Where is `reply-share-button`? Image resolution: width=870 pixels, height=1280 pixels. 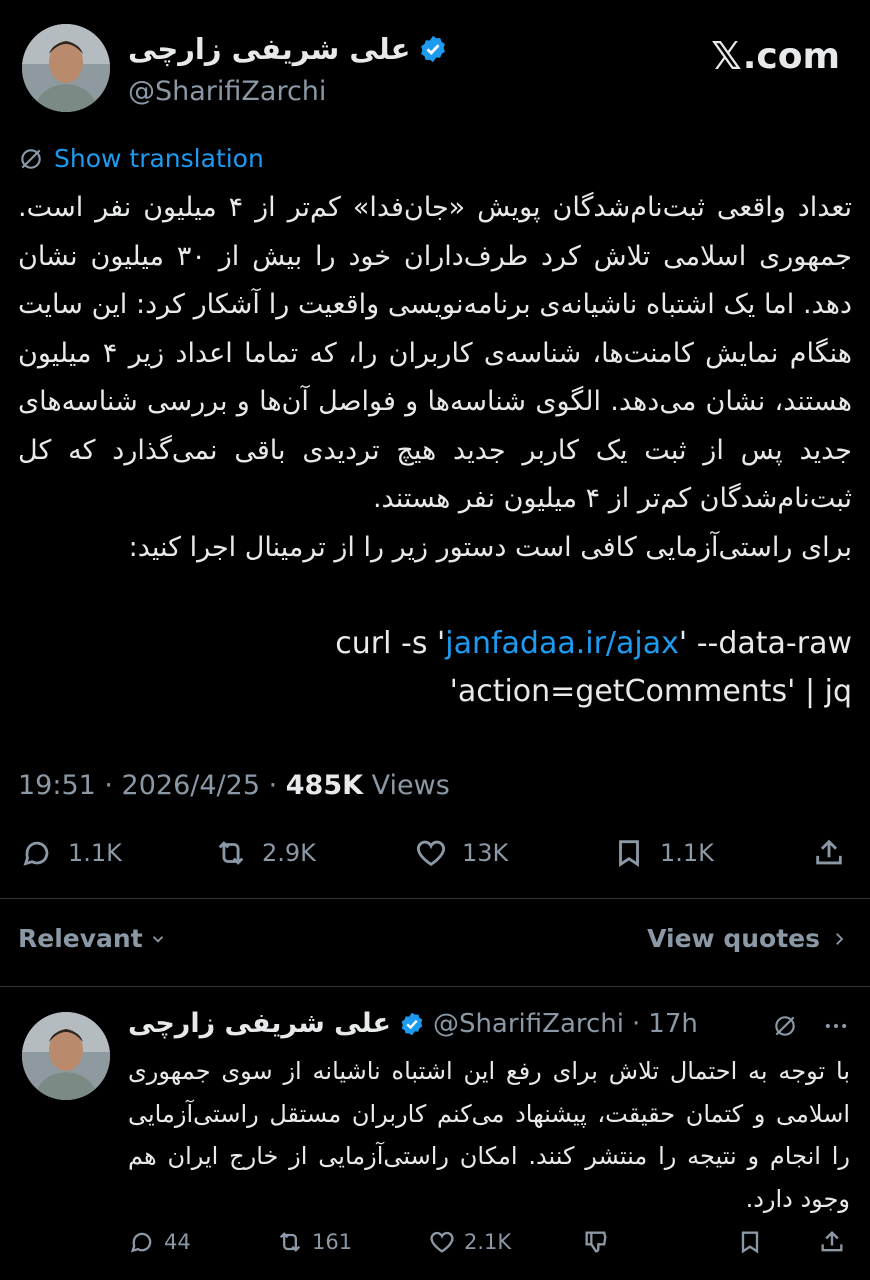
reply-share-button is located at coordinates (832, 1242).